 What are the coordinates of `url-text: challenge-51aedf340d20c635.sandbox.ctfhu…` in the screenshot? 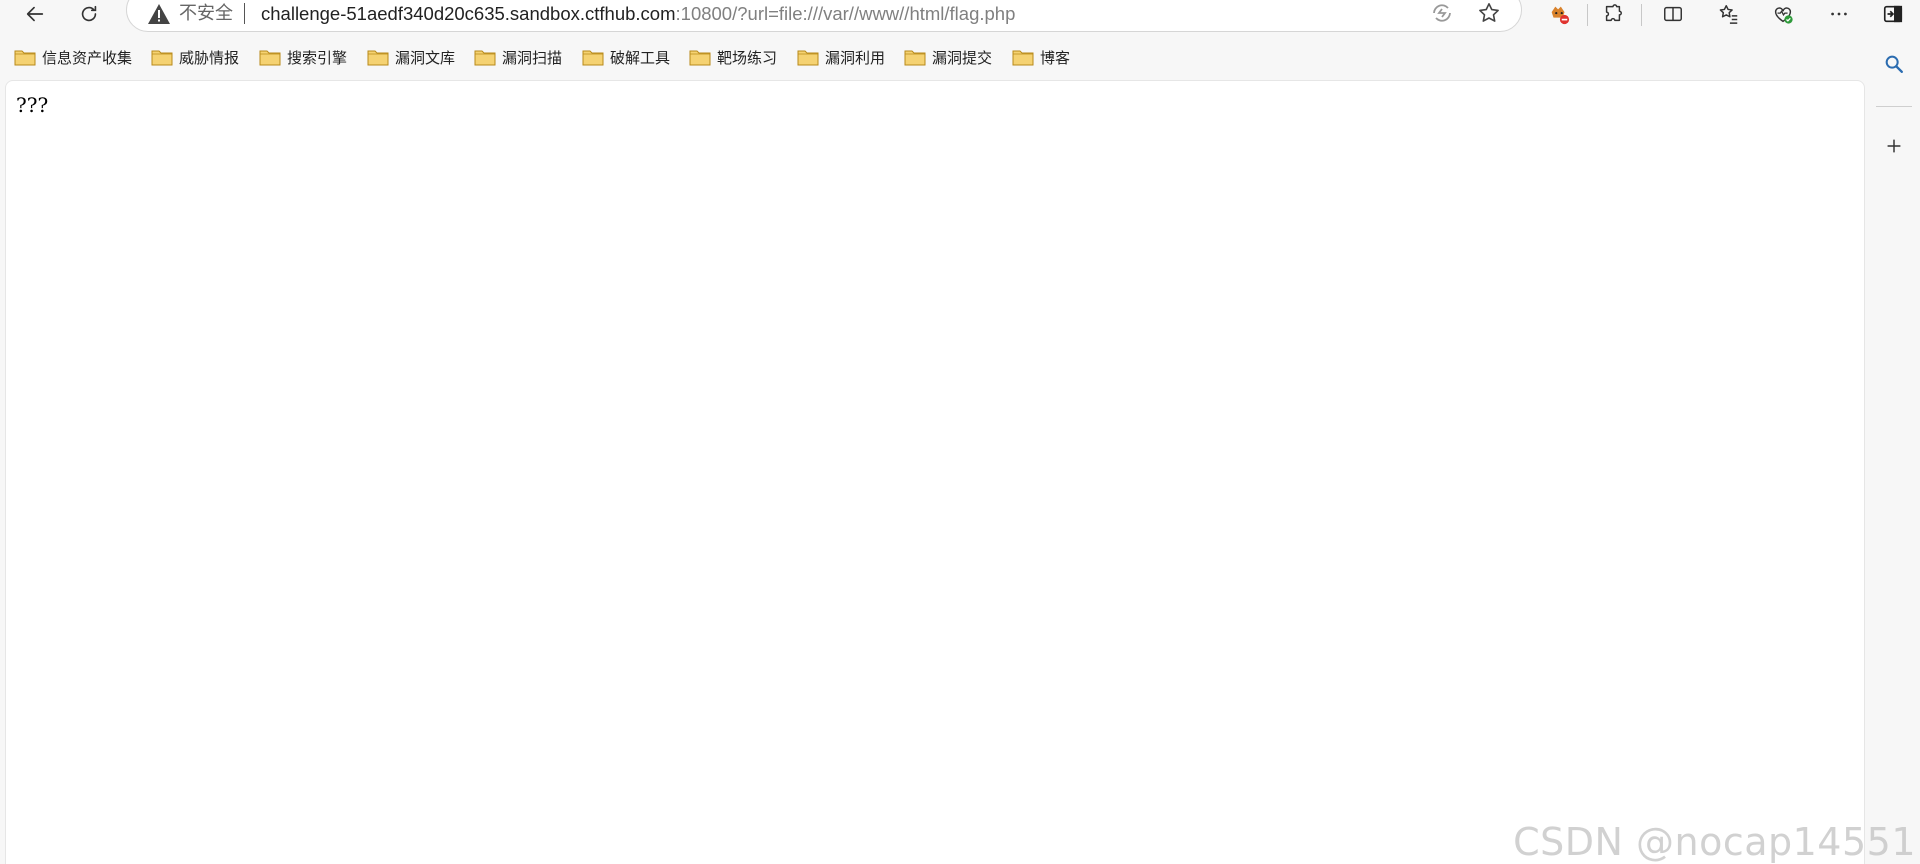 It's located at (638, 14).